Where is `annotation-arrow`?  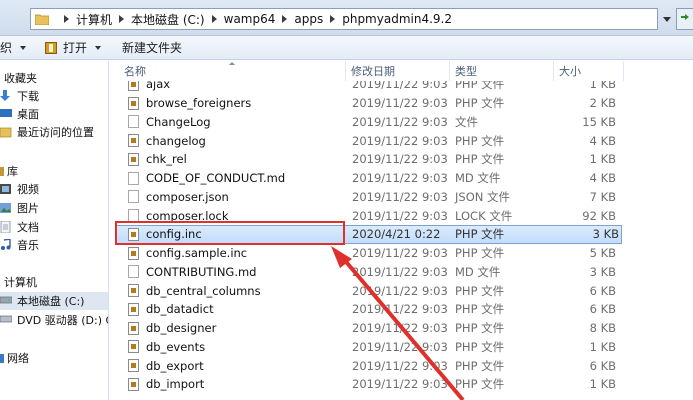
annotation-arrow is located at coordinates (398, 323).